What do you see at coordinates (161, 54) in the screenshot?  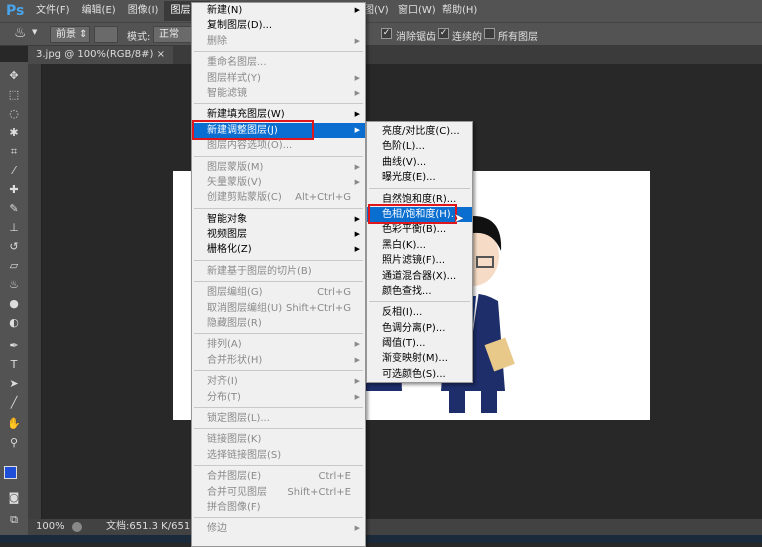 I see `close-icon: ×` at bounding box center [161, 54].